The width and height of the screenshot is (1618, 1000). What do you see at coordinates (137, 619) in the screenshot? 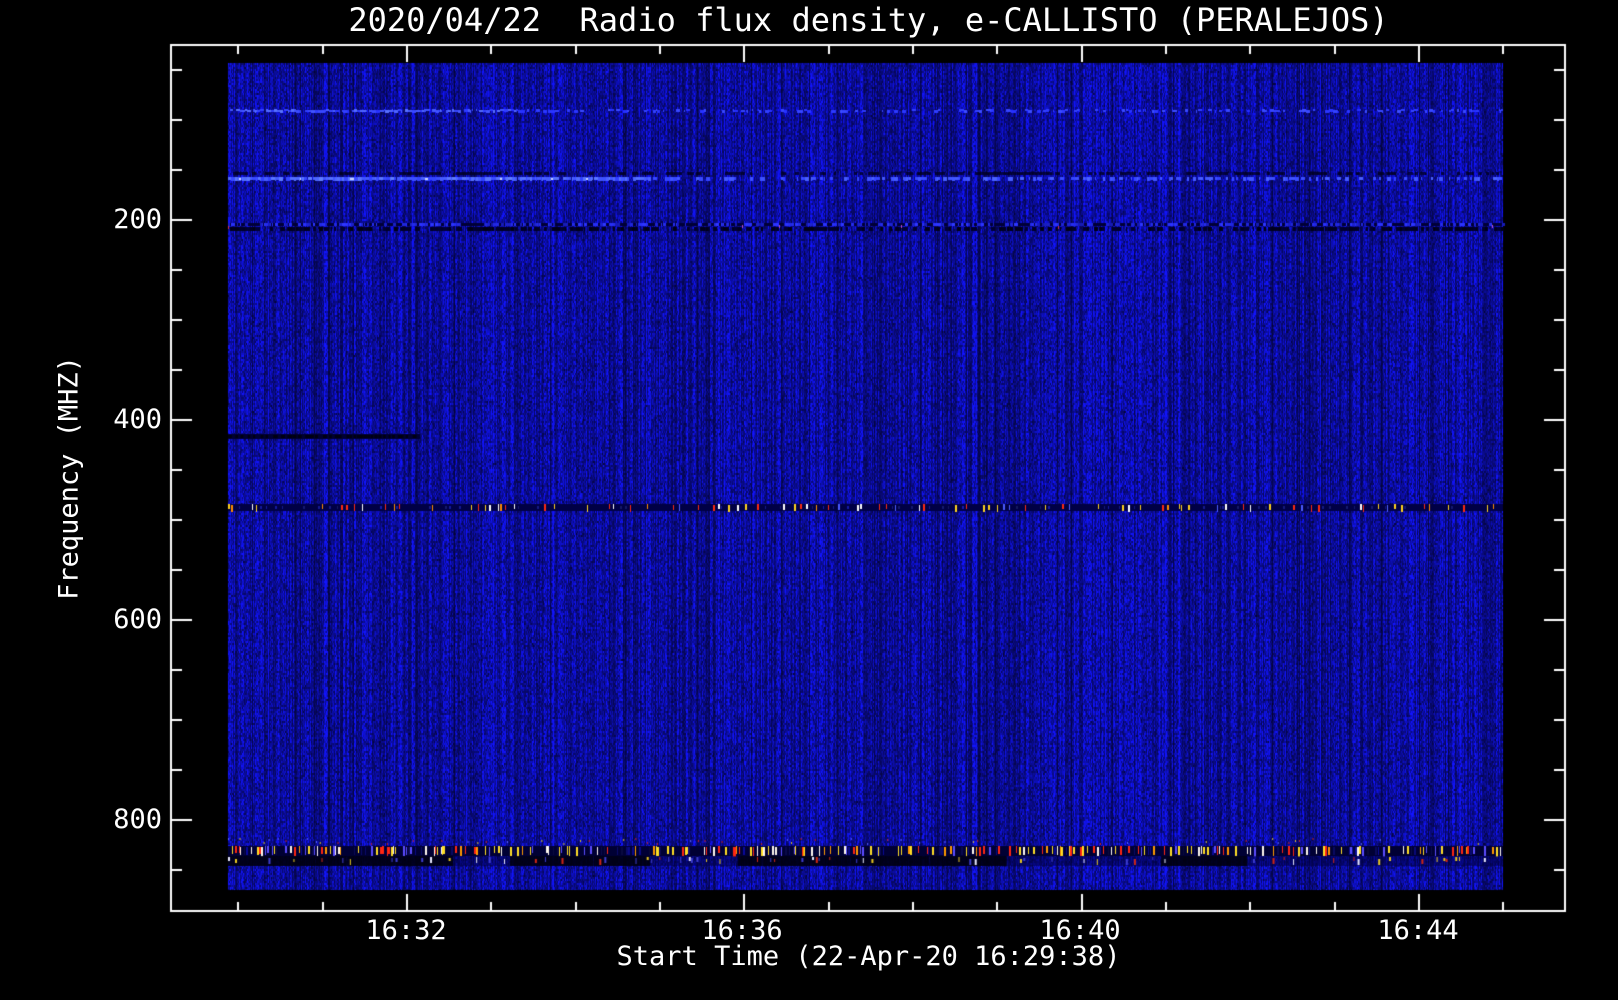
I see `y-tick-label-600: 600` at bounding box center [137, 619].